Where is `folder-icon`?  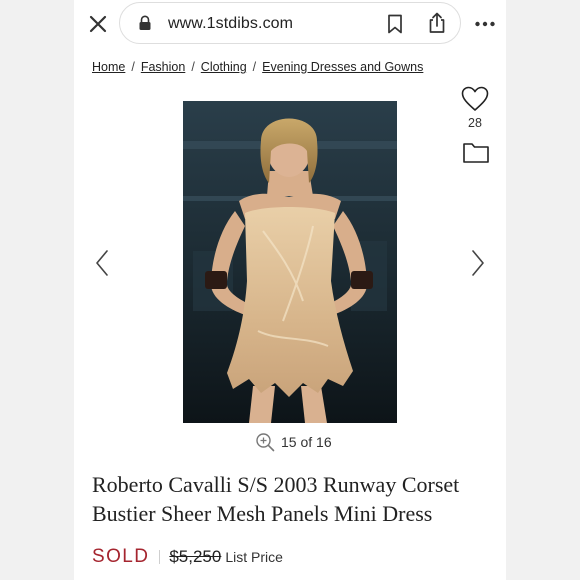 folder-icon is located at coordinates (476, 152).